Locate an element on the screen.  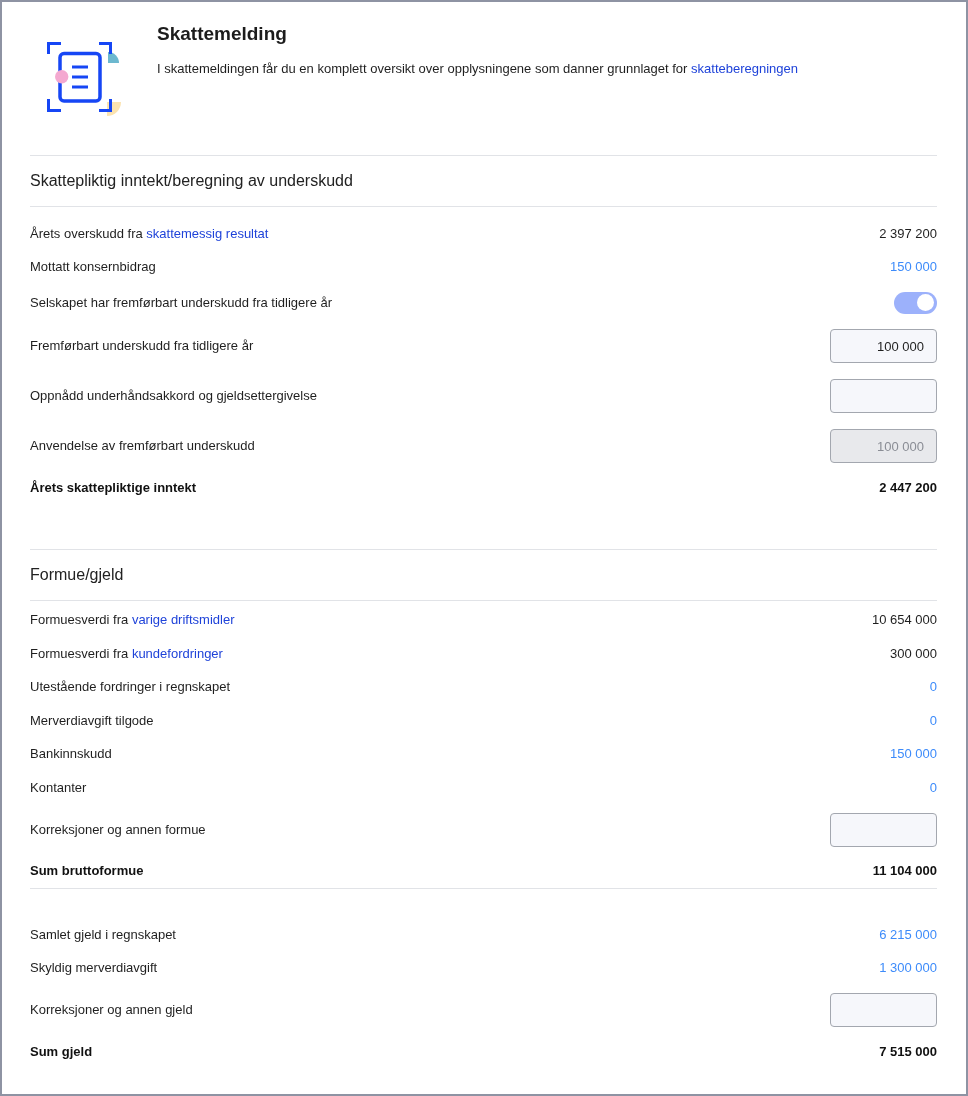
page-title: Skattemelding is located at coordinates (222, 34).